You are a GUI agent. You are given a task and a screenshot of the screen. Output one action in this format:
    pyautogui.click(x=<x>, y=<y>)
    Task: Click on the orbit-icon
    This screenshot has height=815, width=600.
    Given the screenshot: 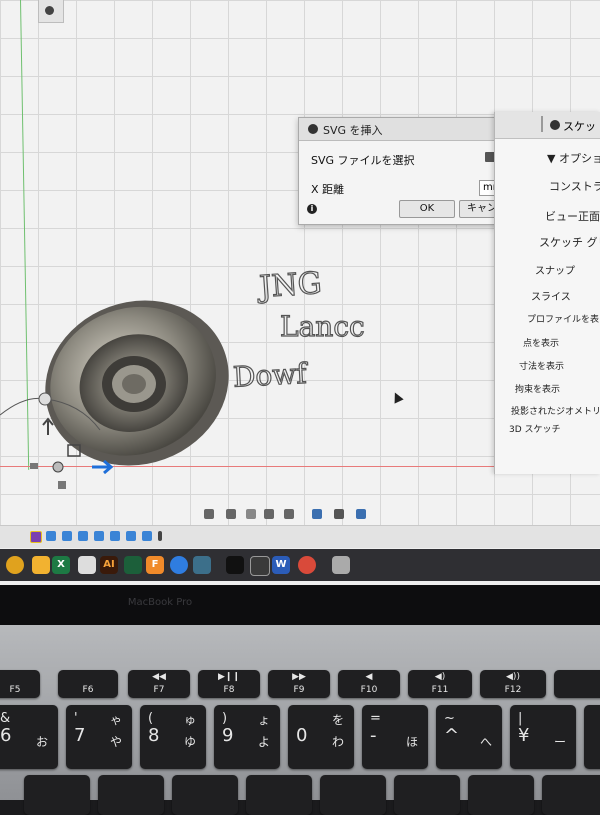 What is the action you would take?
    pyautogui.click(x=209, y=514)
    